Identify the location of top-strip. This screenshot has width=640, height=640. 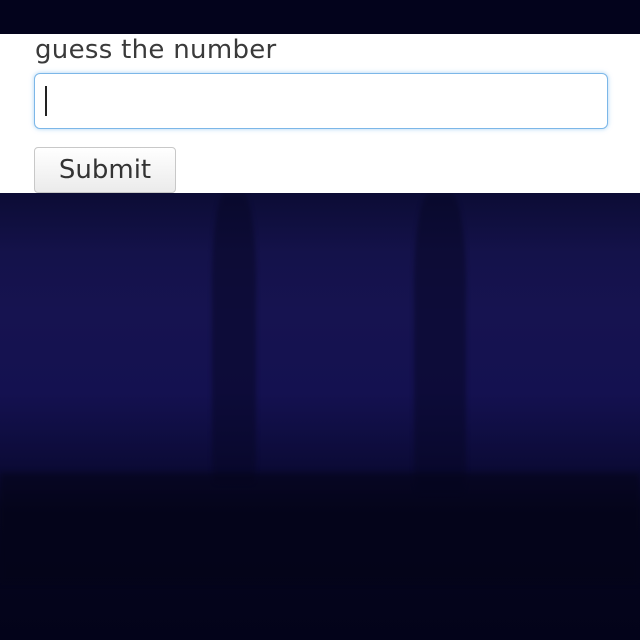
(320, 17).